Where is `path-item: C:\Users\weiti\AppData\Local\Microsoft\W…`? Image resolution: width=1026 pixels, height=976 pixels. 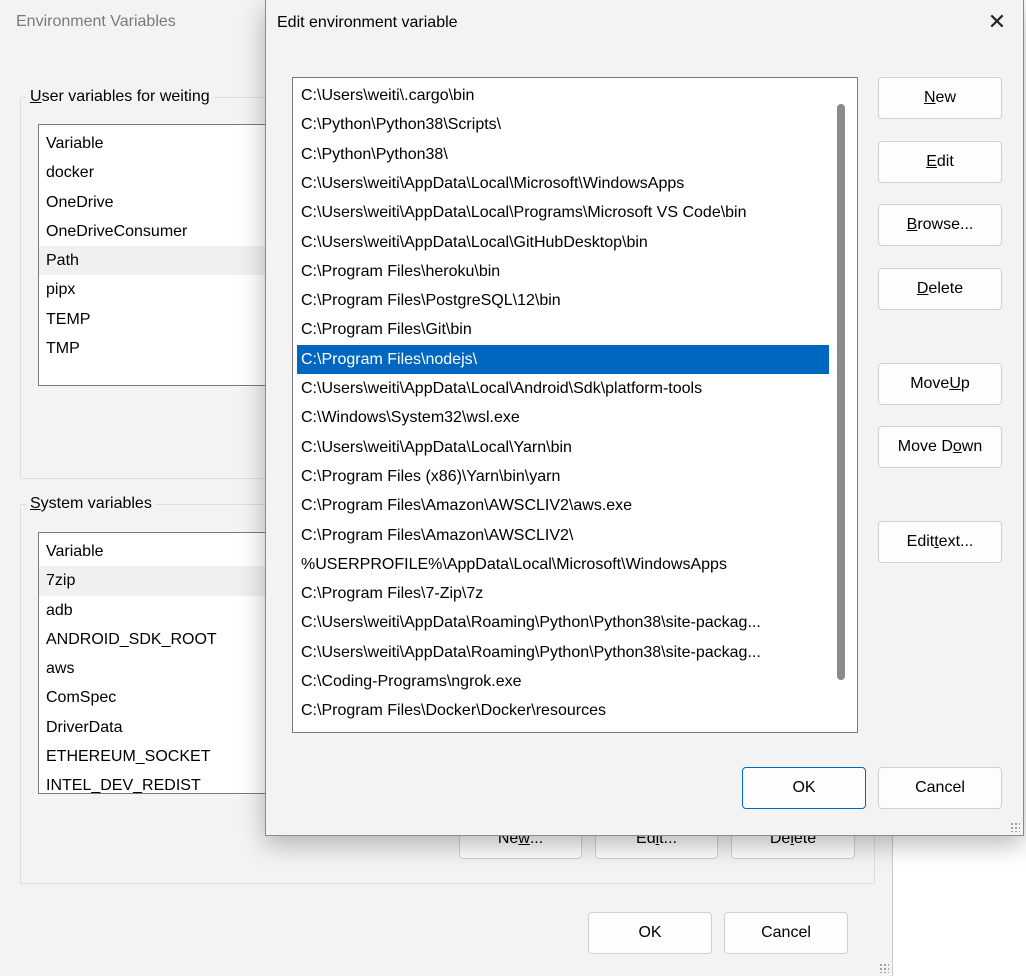 path-item: C:\Users\weiti\AppData\Local\Microsoft\W… is located at coordinates (563, 183).